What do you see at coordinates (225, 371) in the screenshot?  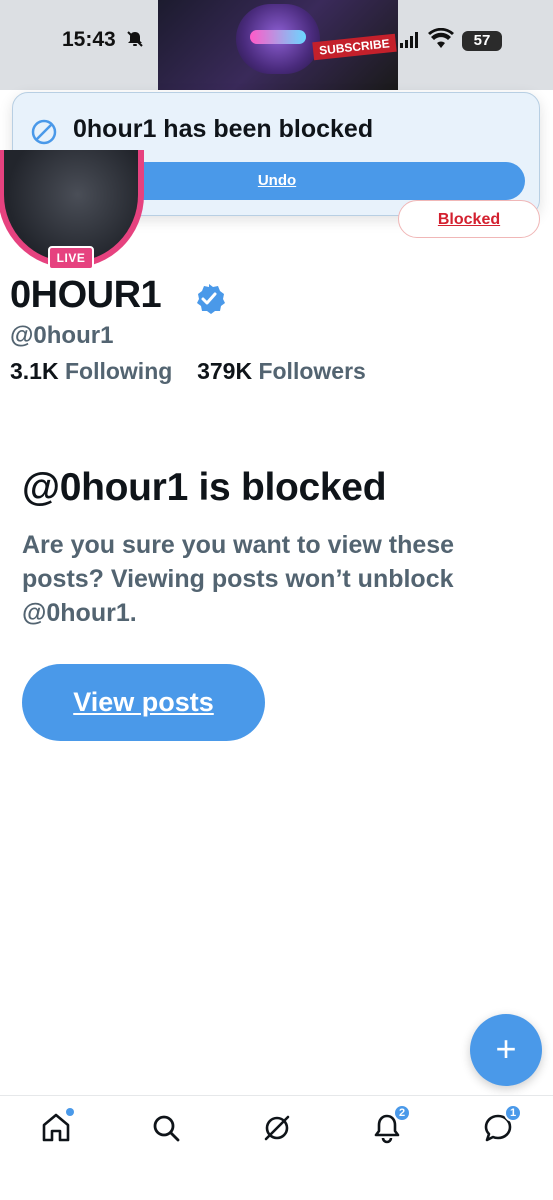 I see `followers-count: 379K` at bounding box center [225, 371].